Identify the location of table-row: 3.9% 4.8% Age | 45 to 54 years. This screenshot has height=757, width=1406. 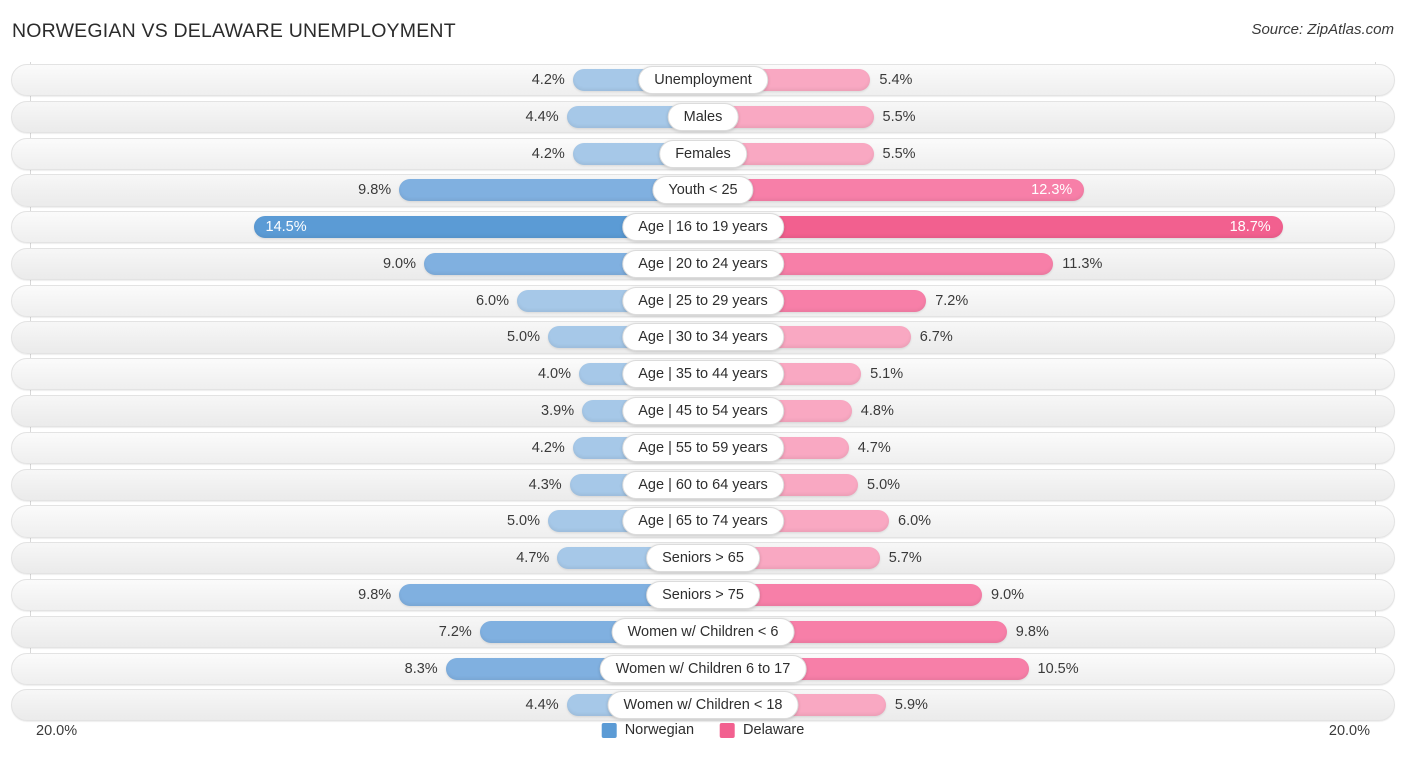
(703, 411).